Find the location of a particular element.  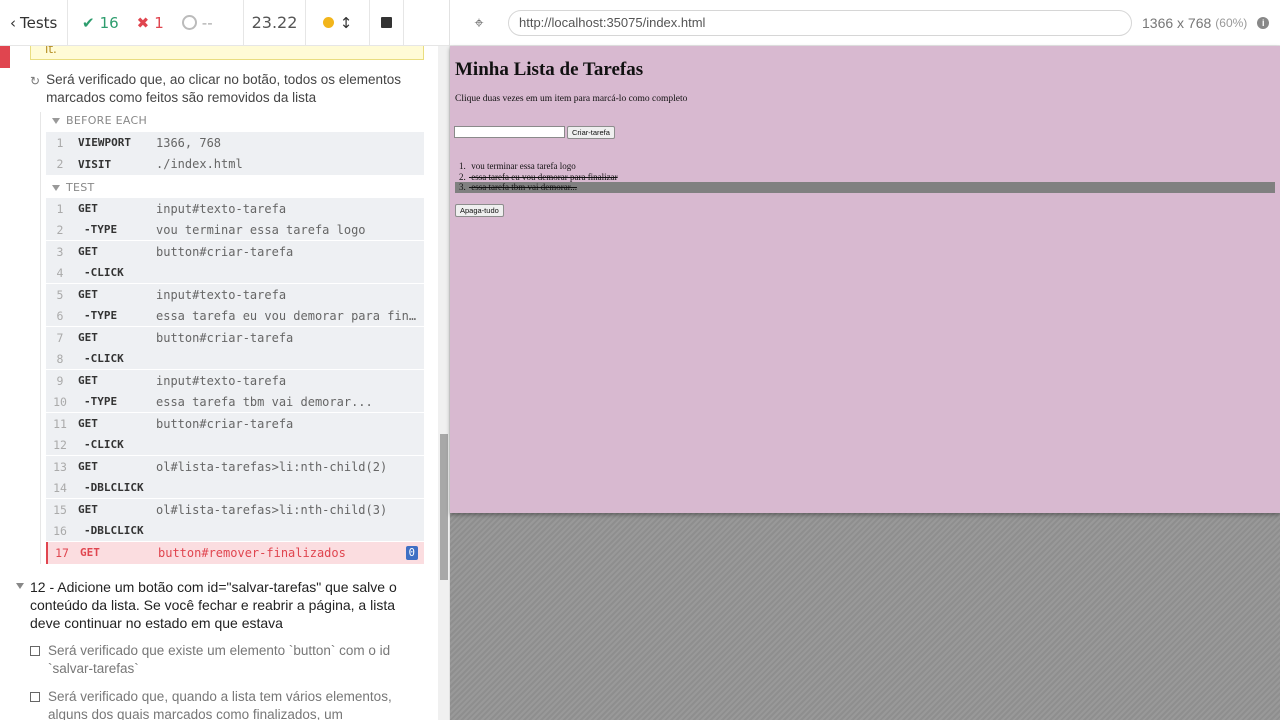

elements-count-badge: 0 is located at coordinates (411, 552).